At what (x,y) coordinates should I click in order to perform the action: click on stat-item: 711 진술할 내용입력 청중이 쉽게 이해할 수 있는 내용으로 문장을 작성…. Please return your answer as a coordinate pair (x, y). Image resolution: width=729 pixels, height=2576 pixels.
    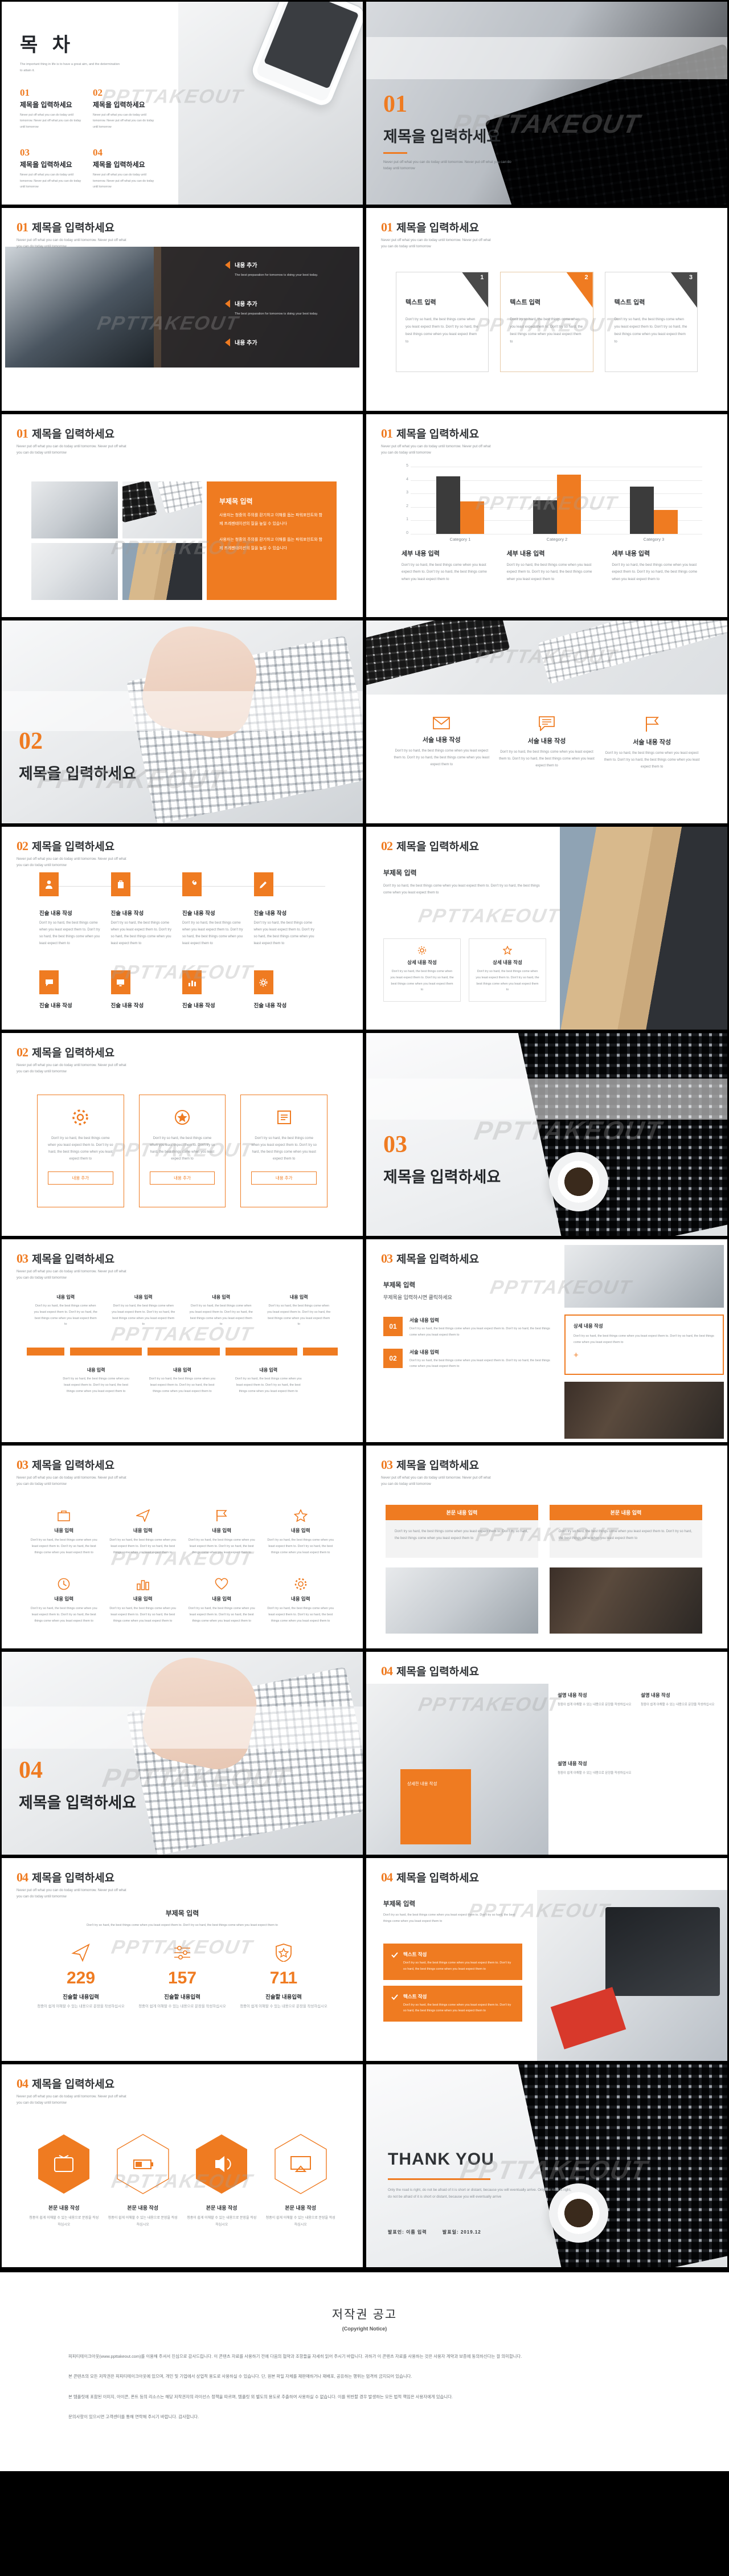
    Looking at the image, I should click on (283, 1978).